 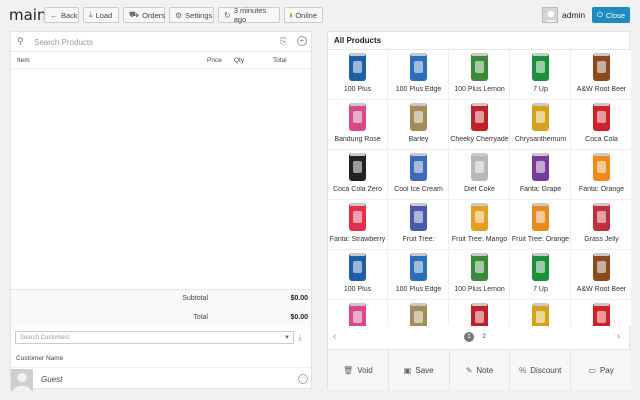 I want to click on subtotal-value: $0.00, so click(x=299, y=298).